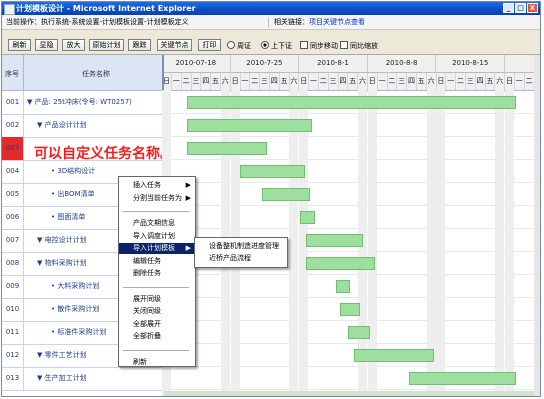 Image resolution: width=544 pixels, height=399 pixels. Describe the element at coordinates (82, 379) in the screenshot. I see `task-row: 013 ▼ 生产加工计划` at that location.